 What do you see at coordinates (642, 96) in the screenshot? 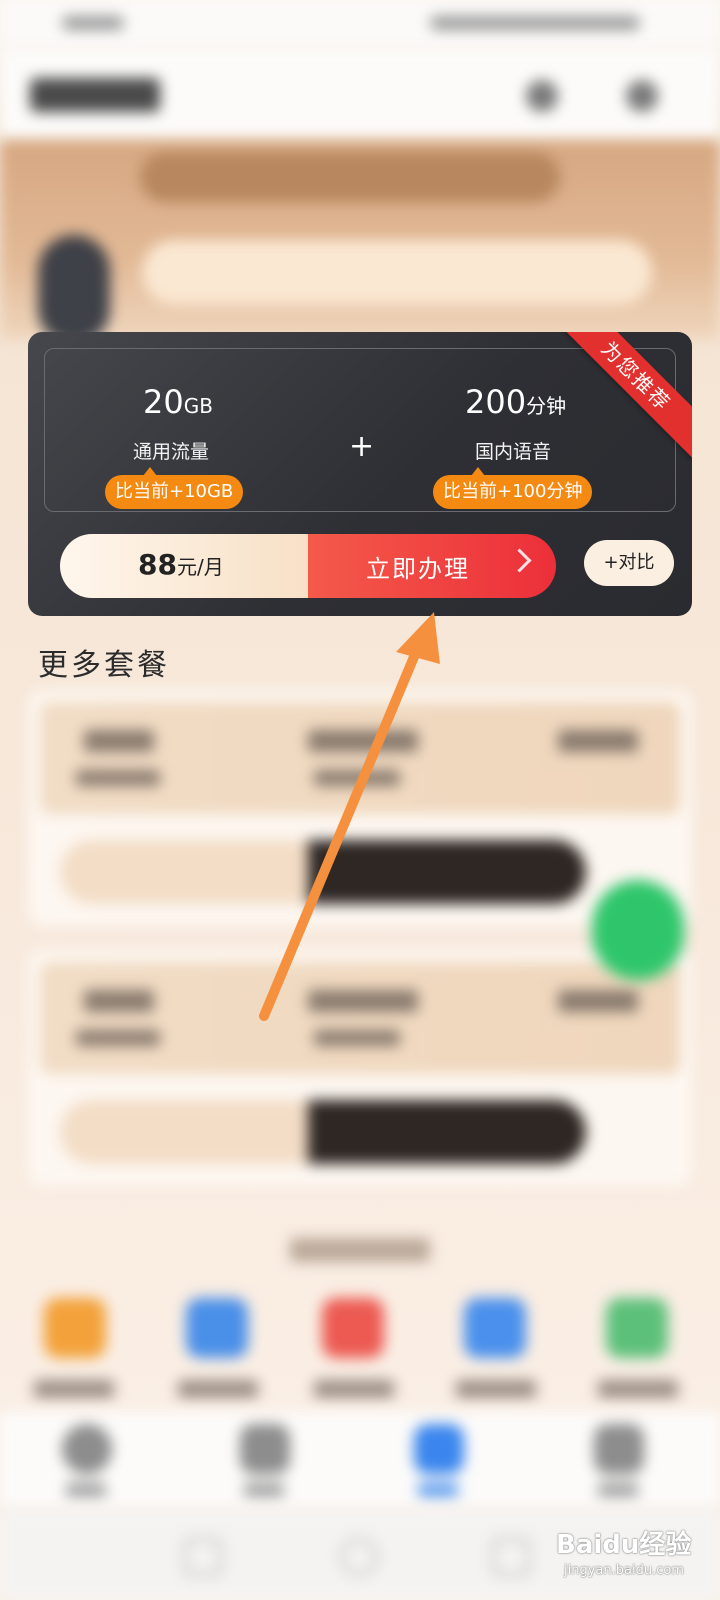
I see `more-icon` at bounding box center [642, 96].